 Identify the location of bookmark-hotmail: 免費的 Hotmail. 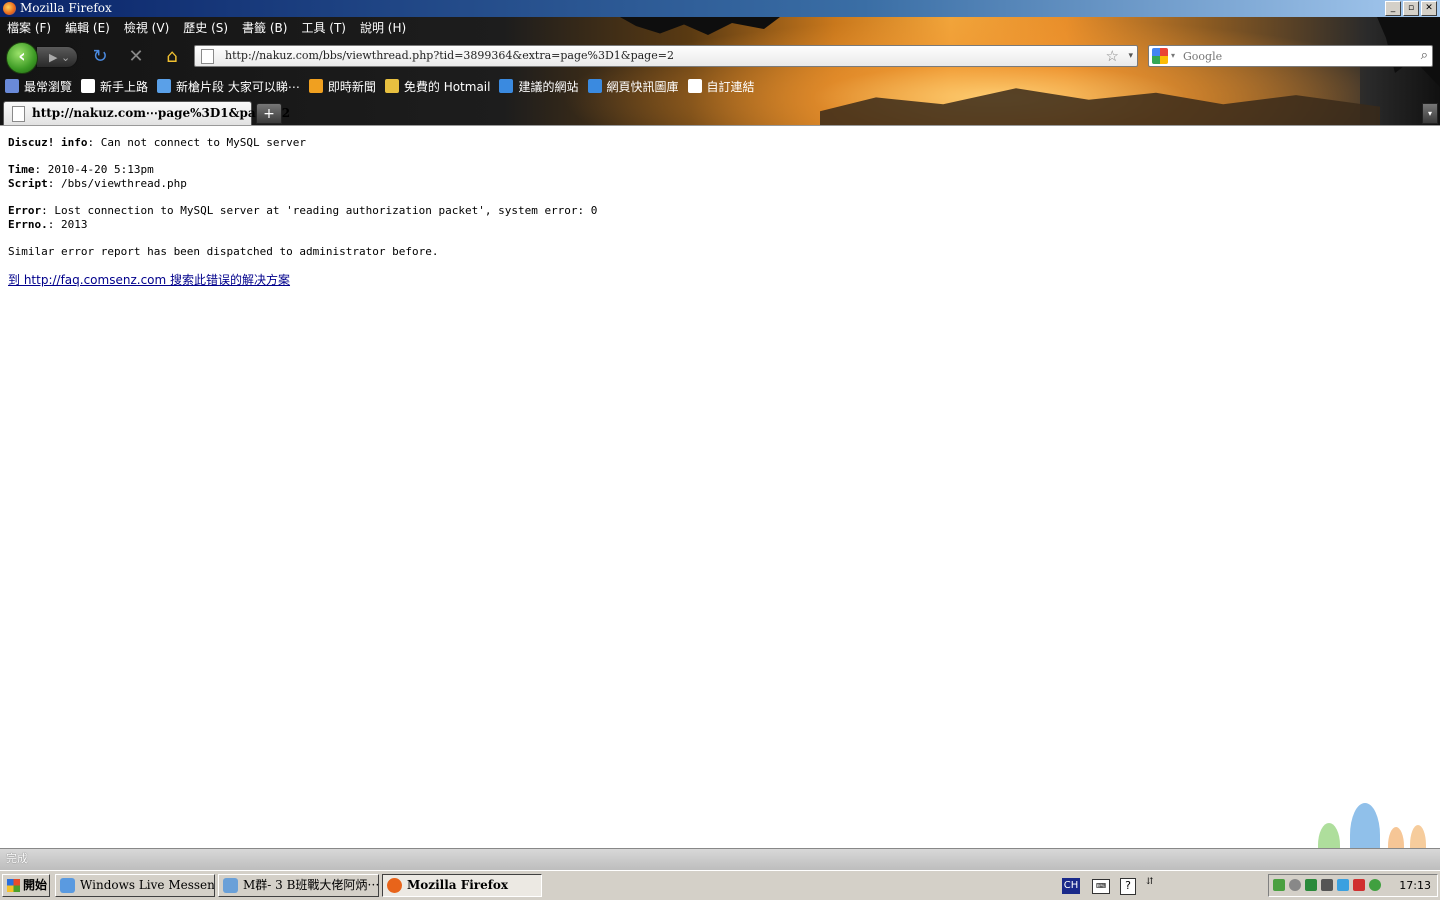
(437, 86).